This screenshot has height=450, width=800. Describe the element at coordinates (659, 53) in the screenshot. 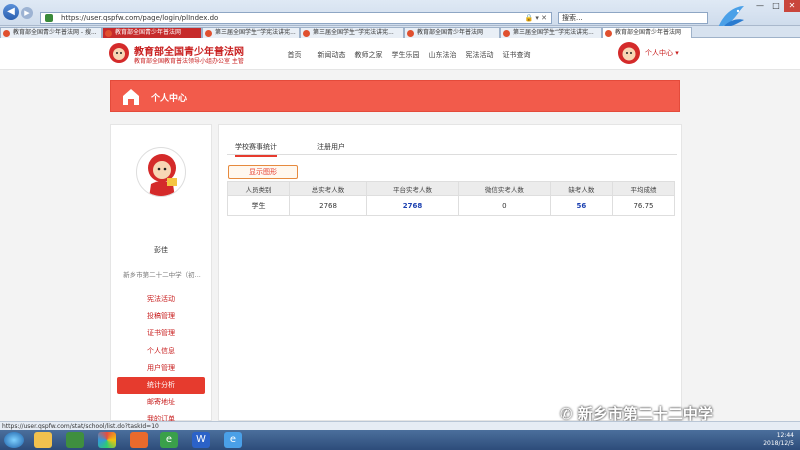

I see `user-center-label: 个人中心` at that location.